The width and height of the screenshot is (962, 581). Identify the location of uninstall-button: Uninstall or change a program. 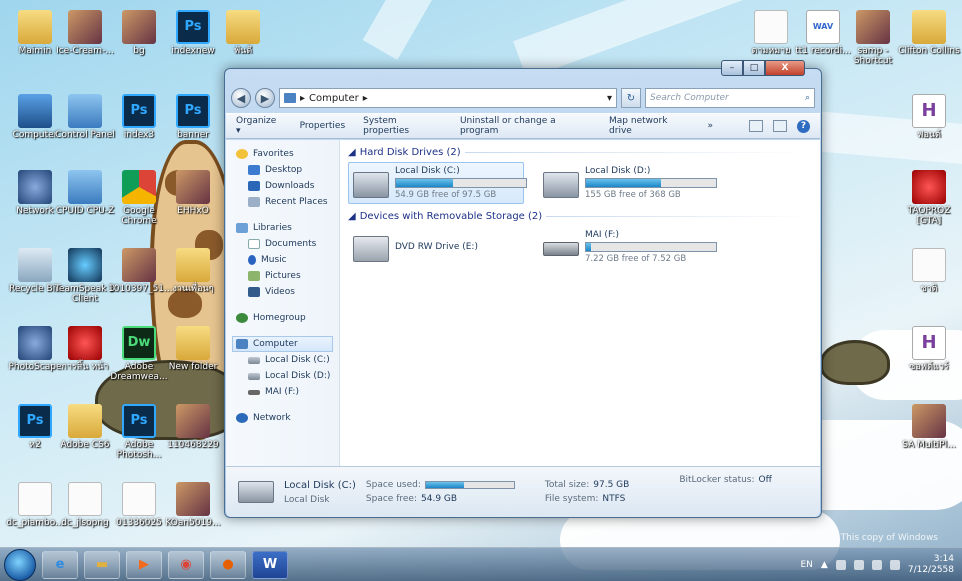
(525, 126).